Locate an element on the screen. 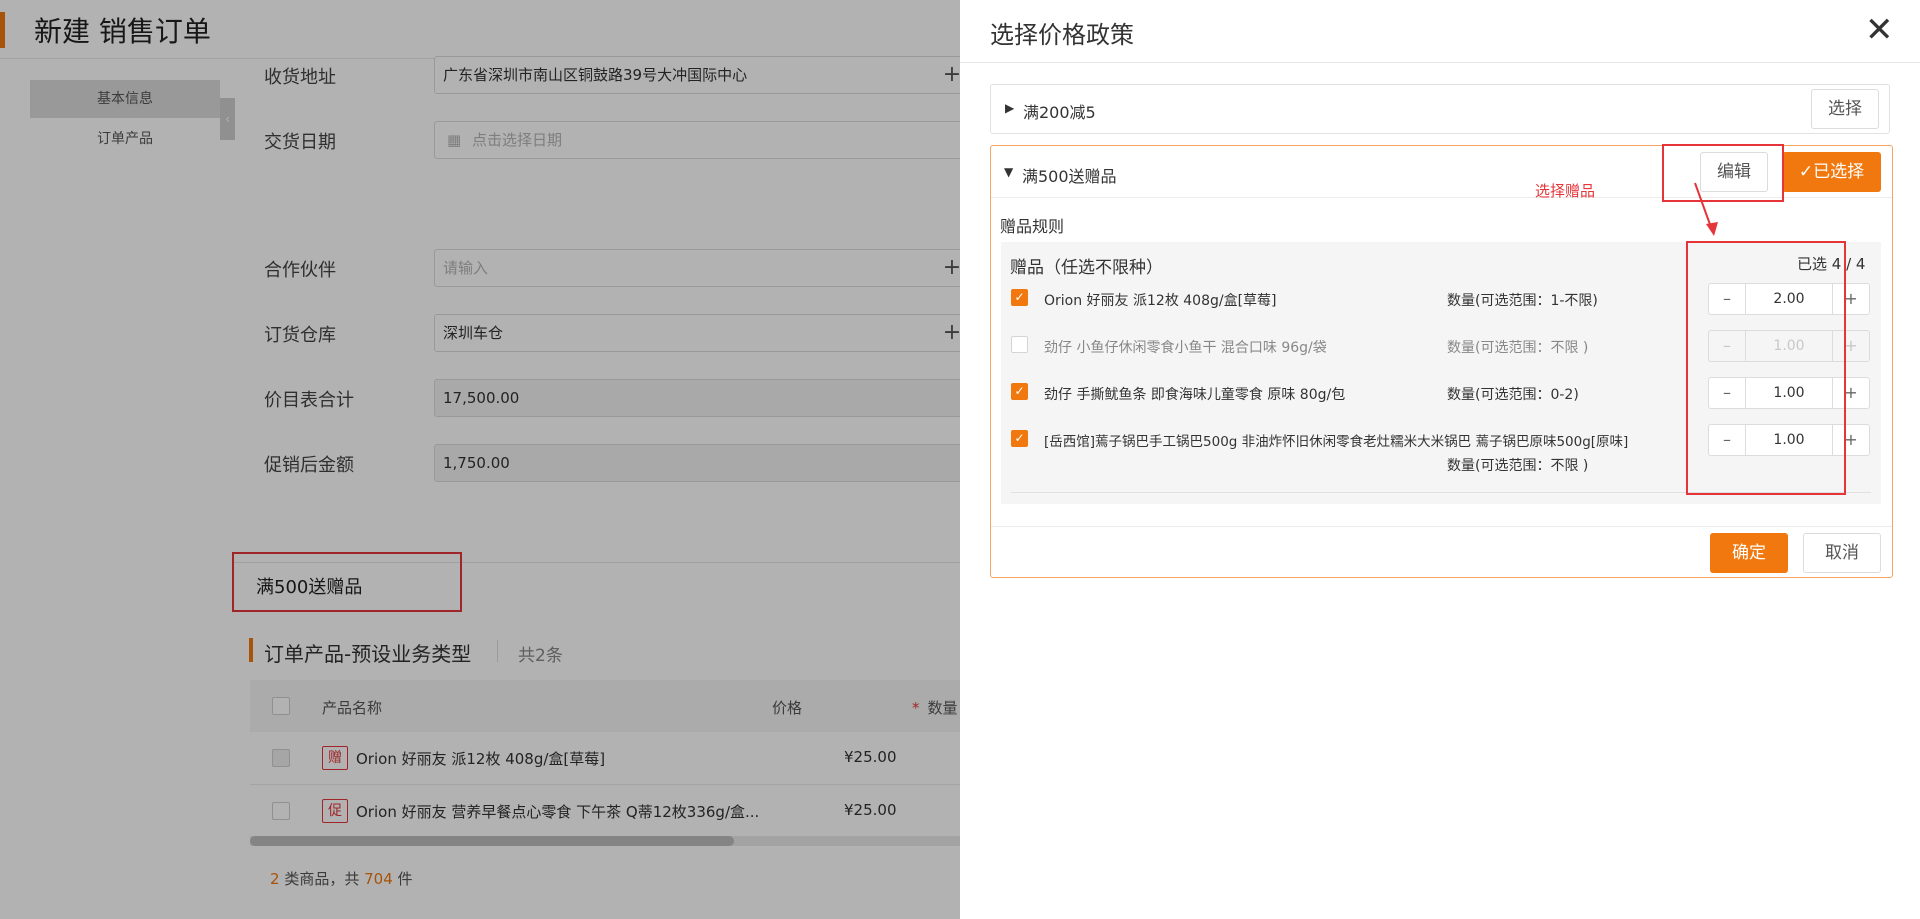 The width and height of the screenshot is (1920, 919). policy-name: 满500送赠品 is located at coordinates (1069, 176).